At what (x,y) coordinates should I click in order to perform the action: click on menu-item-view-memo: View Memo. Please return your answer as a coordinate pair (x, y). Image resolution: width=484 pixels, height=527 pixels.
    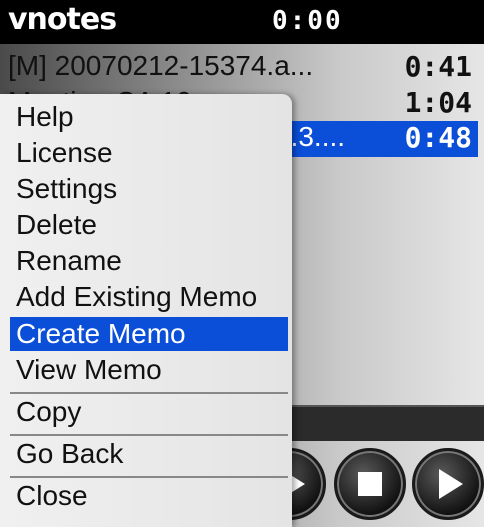
    Looking at the image, I should click on (149, 370).